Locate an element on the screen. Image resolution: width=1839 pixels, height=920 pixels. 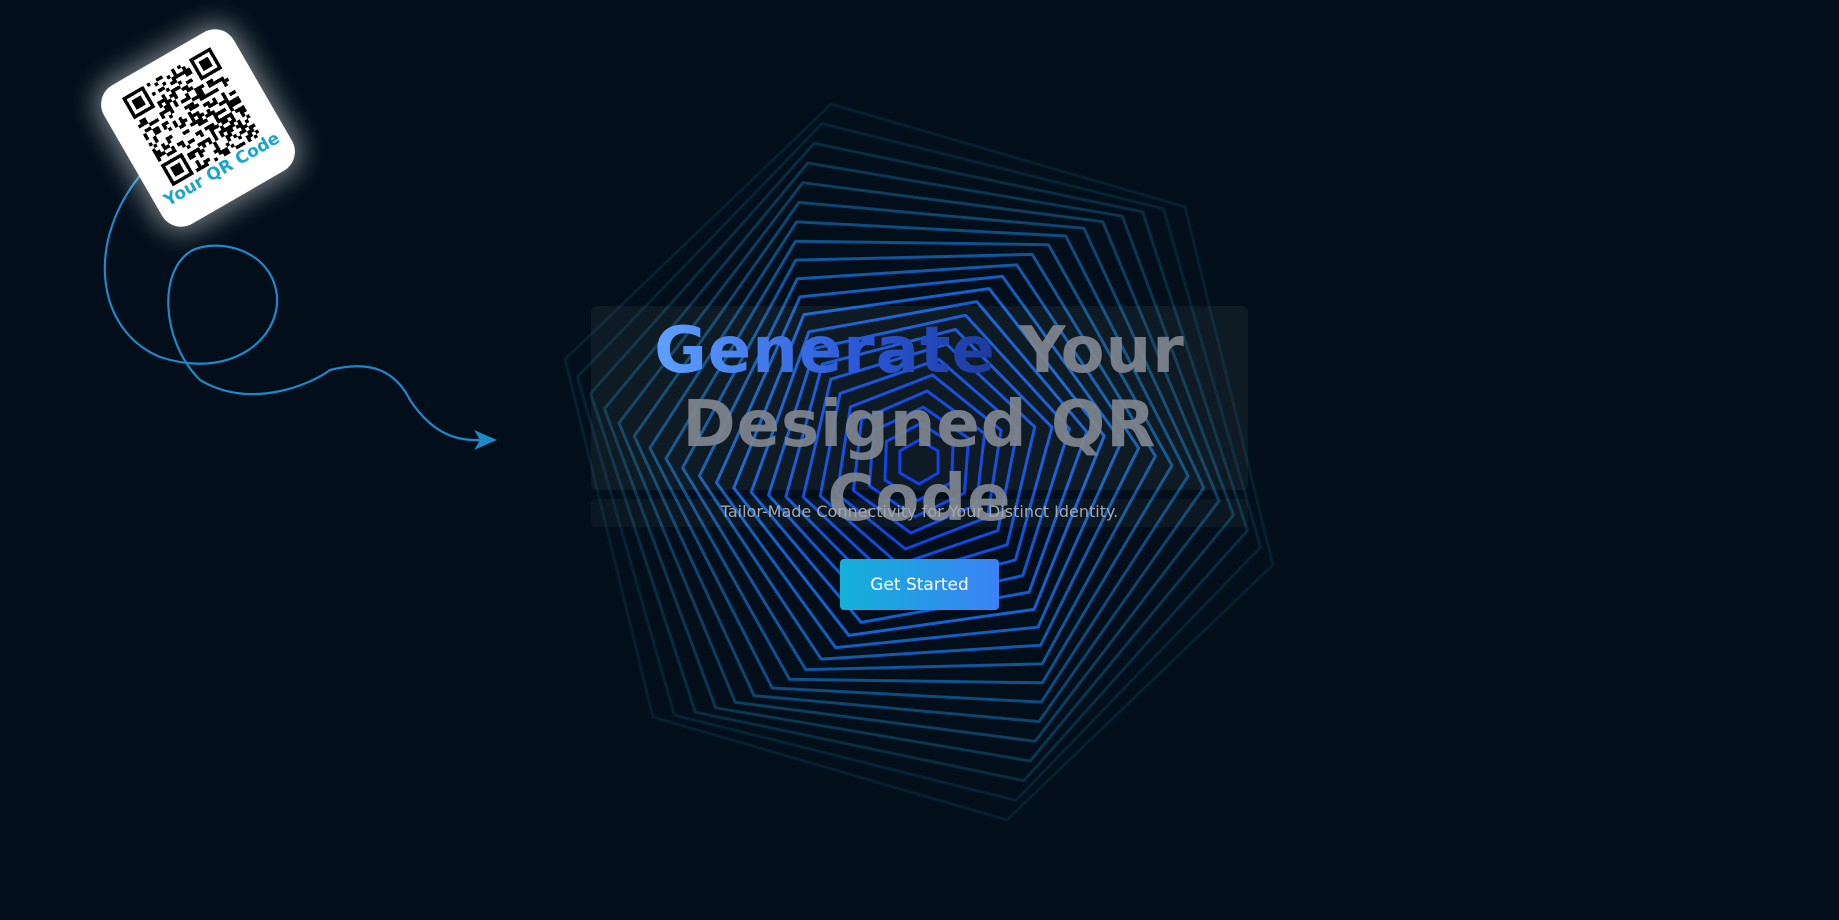
hero-title-highlight: Generate is located at coordinates (825, 351).